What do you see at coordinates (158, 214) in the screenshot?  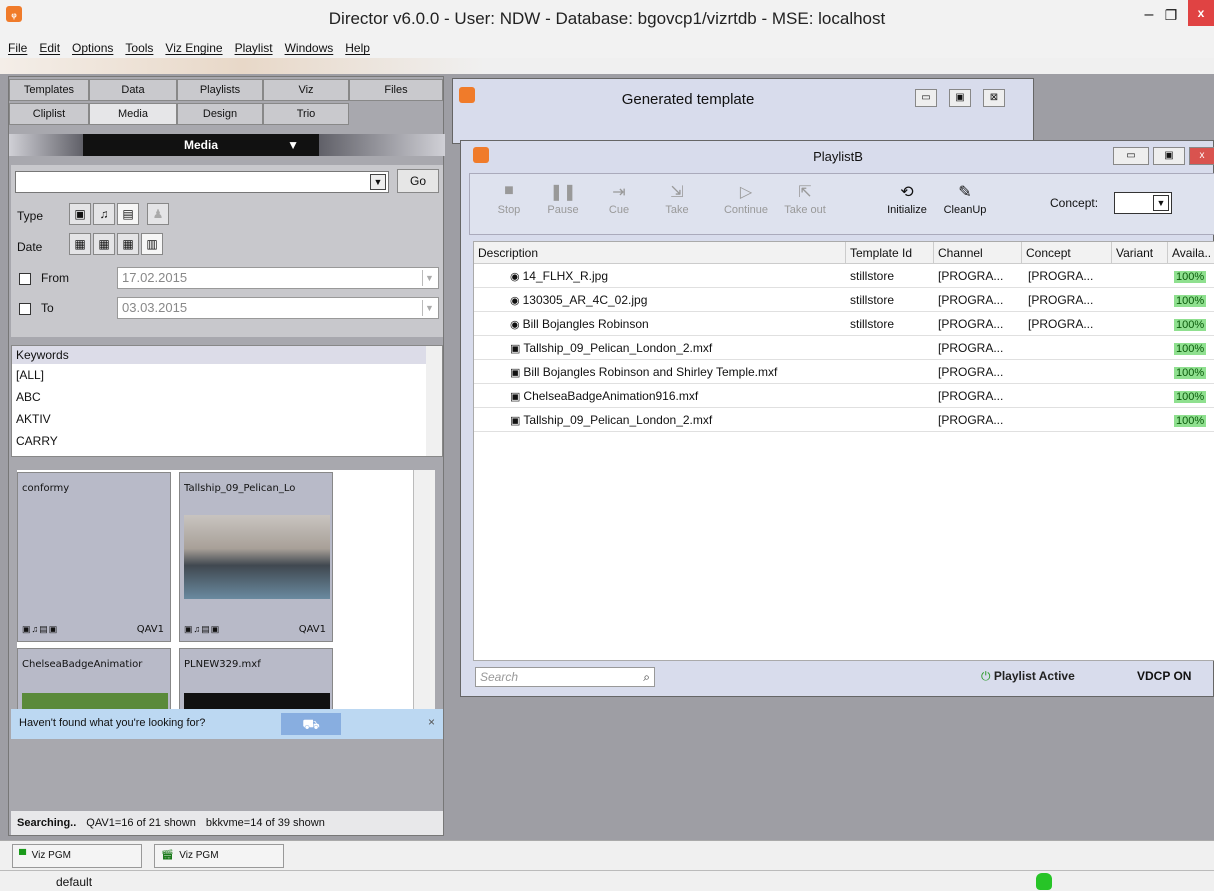 I see `person-type-icon: ♟` at bounding box center [158, 214].